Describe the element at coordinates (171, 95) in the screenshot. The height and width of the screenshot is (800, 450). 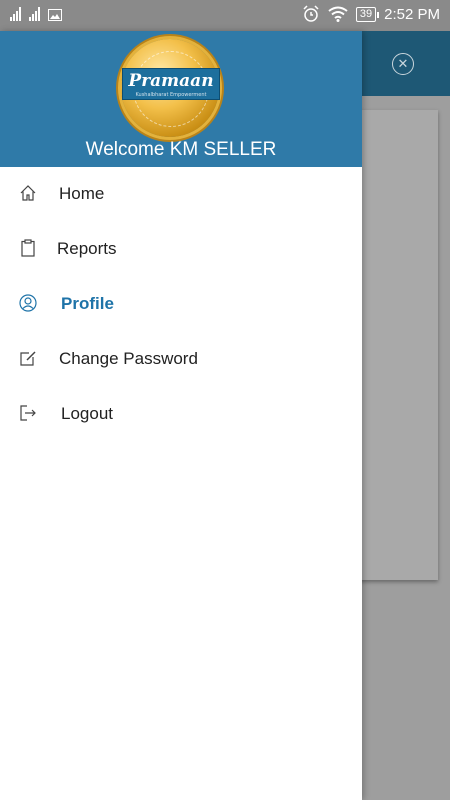
I see `brand-subtitle: Kushalbharat Empowerment` at that location.